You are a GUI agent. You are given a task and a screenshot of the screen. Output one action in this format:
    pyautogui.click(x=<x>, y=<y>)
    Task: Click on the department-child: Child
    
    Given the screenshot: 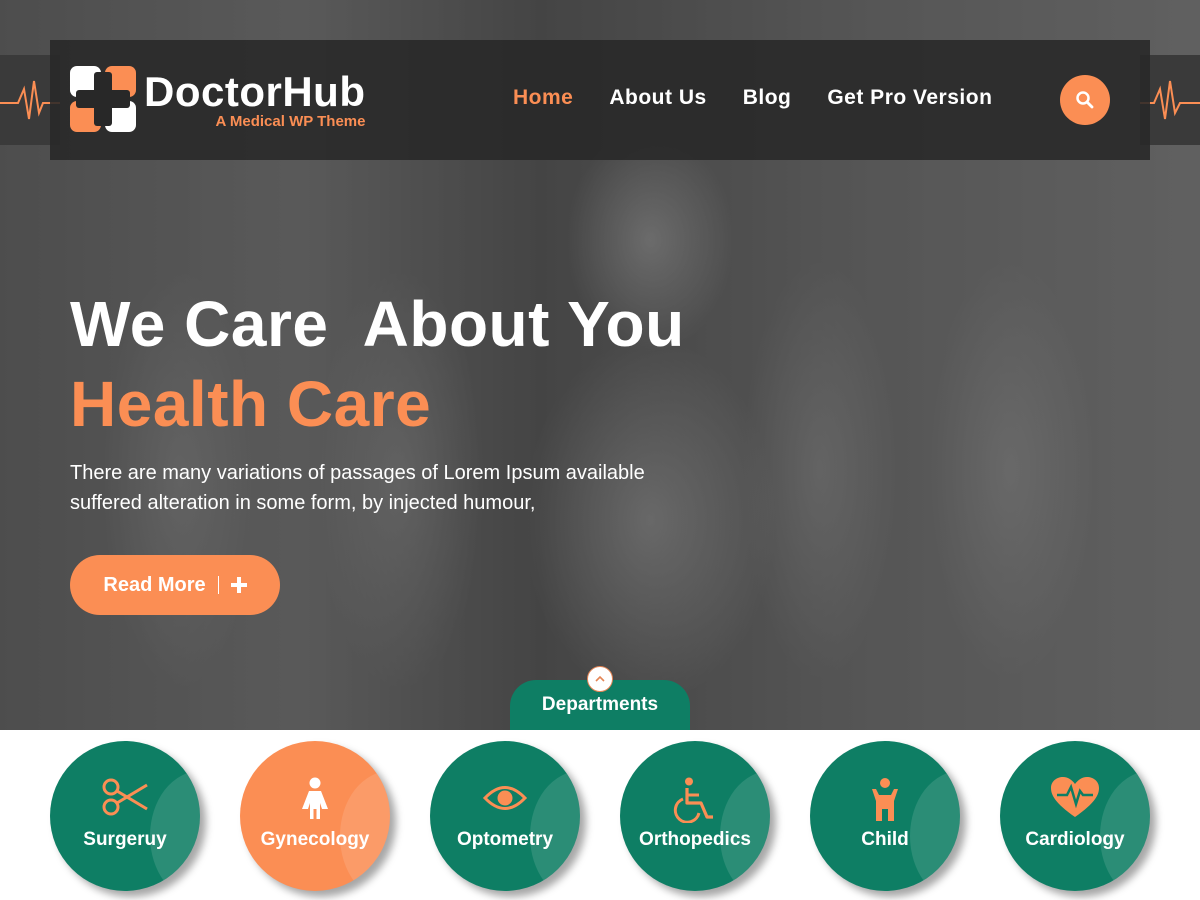 What is the action you would take?
    pyautogui.click(x=885, y=816)
    